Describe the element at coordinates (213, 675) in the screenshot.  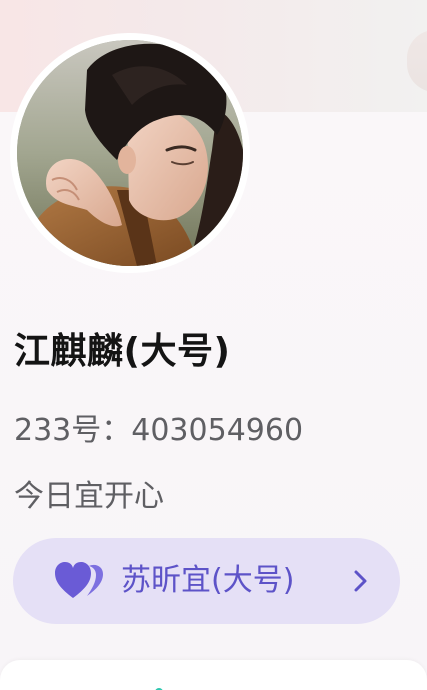
I see `bottom-sheet` at that location.